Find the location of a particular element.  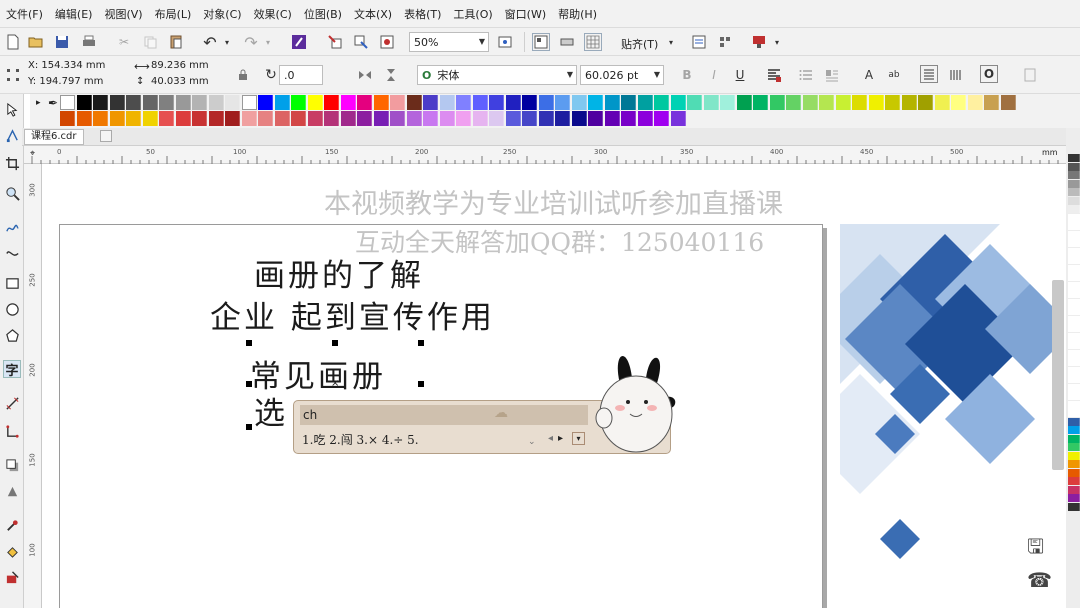

zoom-combo: 50% ▼ is located at coordinates (449, 42).